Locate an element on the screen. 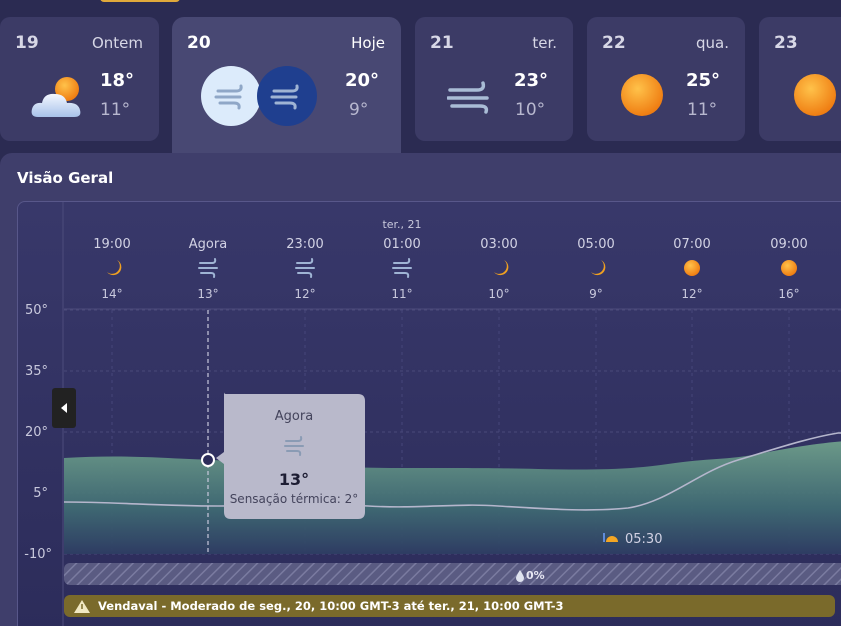 The height and width of the screenshot is (626, 841). day-card-20: 20 Hoje 20° 9° is located at coordinates (286, 87).